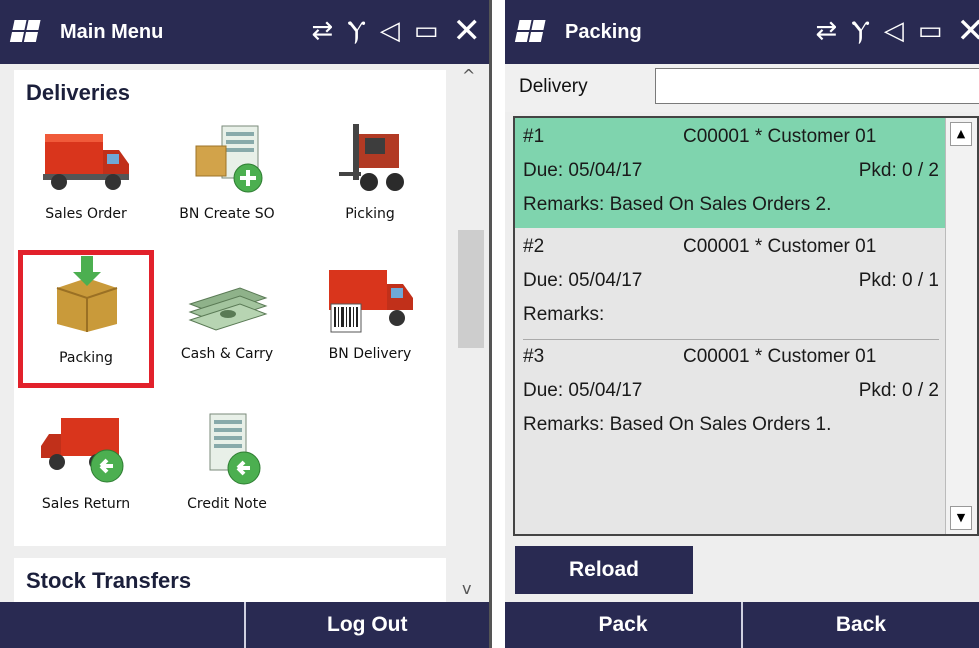 This screenshot has height=648, width=979. What do you see at coordinates (564, 314) in the screenshot?
I see `item-remarks: Remarks:` at bounding box center [564, 314].